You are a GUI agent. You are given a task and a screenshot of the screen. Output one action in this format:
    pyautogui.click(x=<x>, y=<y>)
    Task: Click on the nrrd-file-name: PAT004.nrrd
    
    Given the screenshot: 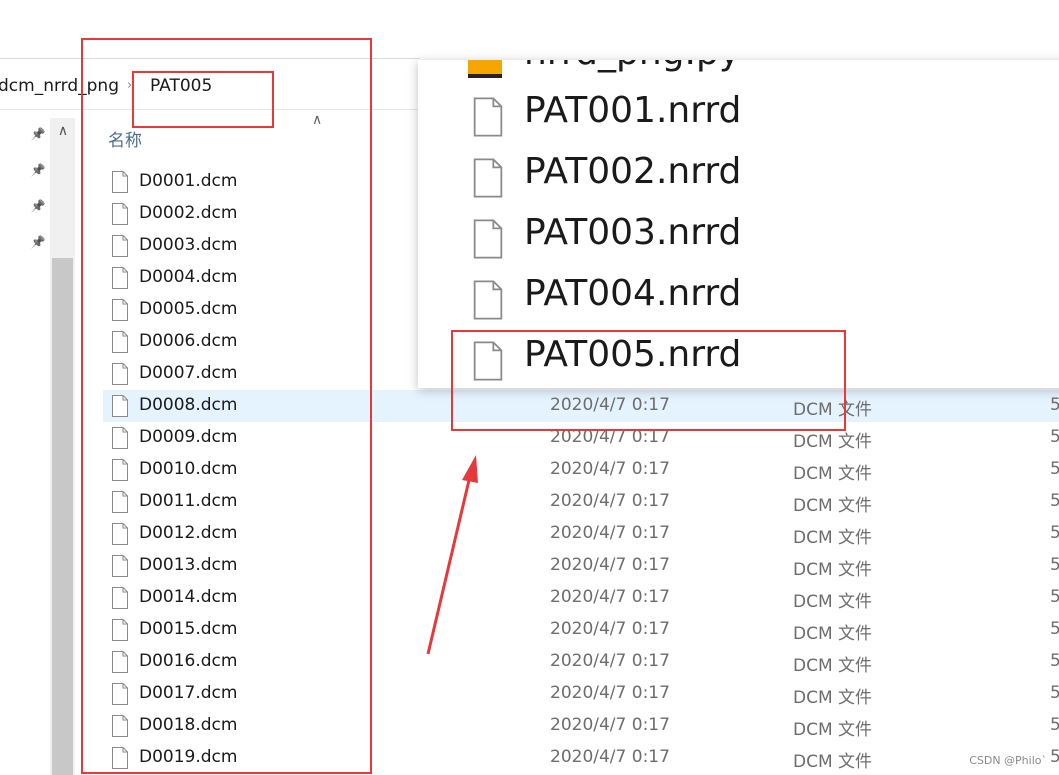 What is the action you would take?
    pyautogui.click(x=633, y=293)
    